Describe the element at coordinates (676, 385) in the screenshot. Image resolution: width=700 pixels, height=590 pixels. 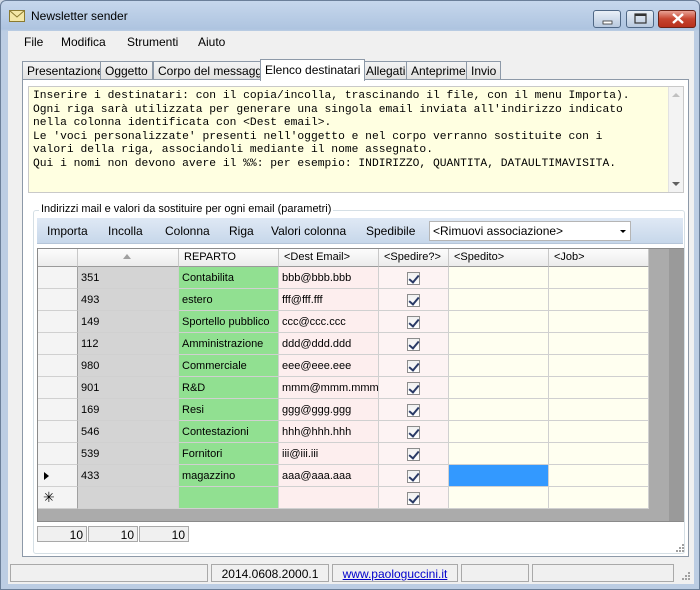
I see `grid-scrollbar` at that location.